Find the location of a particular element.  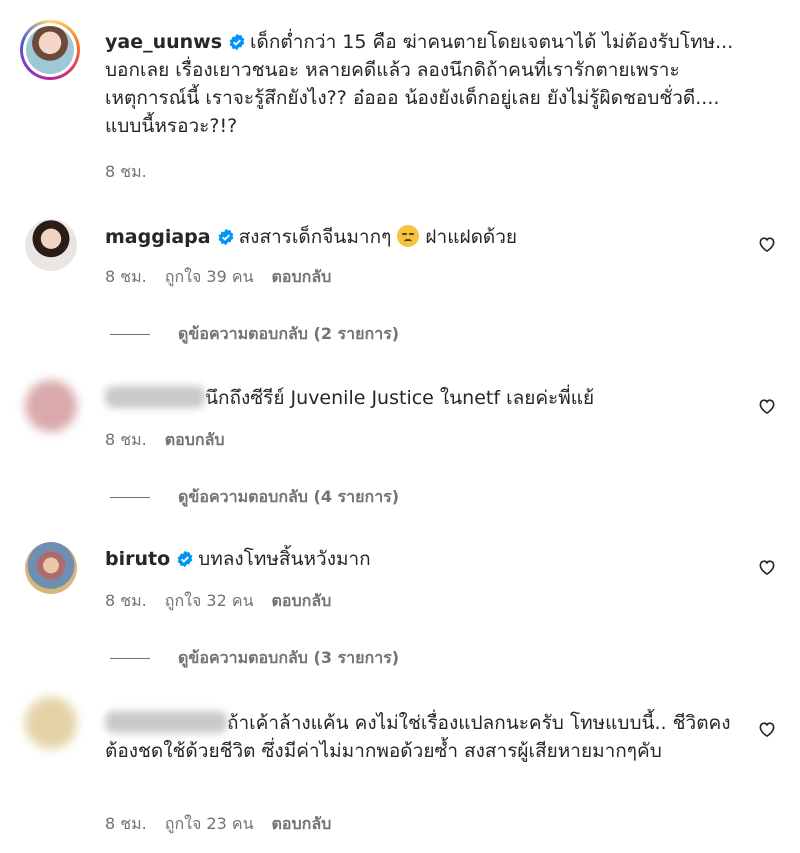

view-replies-label: ดูข้อความตอบกลับ (3 รายการ) is located at coordinates (289, 657).